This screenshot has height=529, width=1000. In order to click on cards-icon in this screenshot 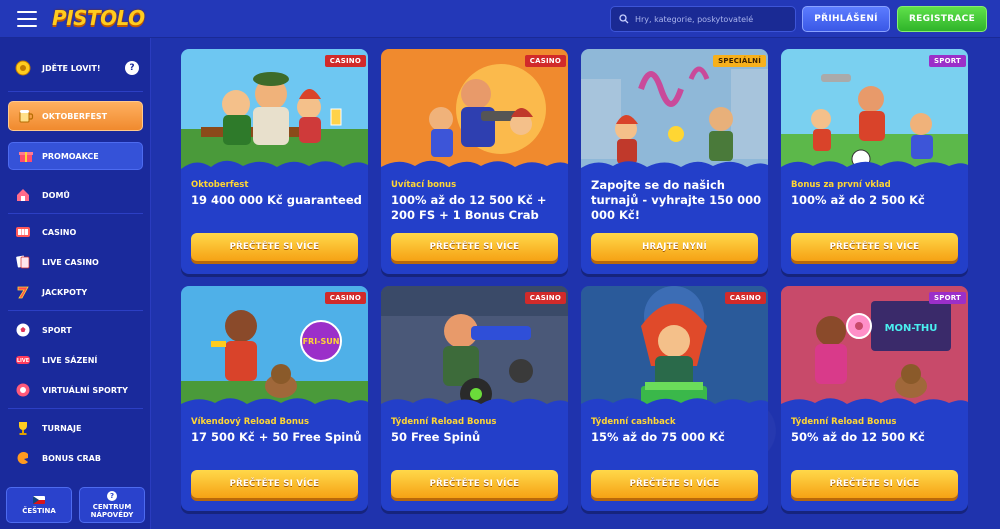, I will do `click(23, 262)`.